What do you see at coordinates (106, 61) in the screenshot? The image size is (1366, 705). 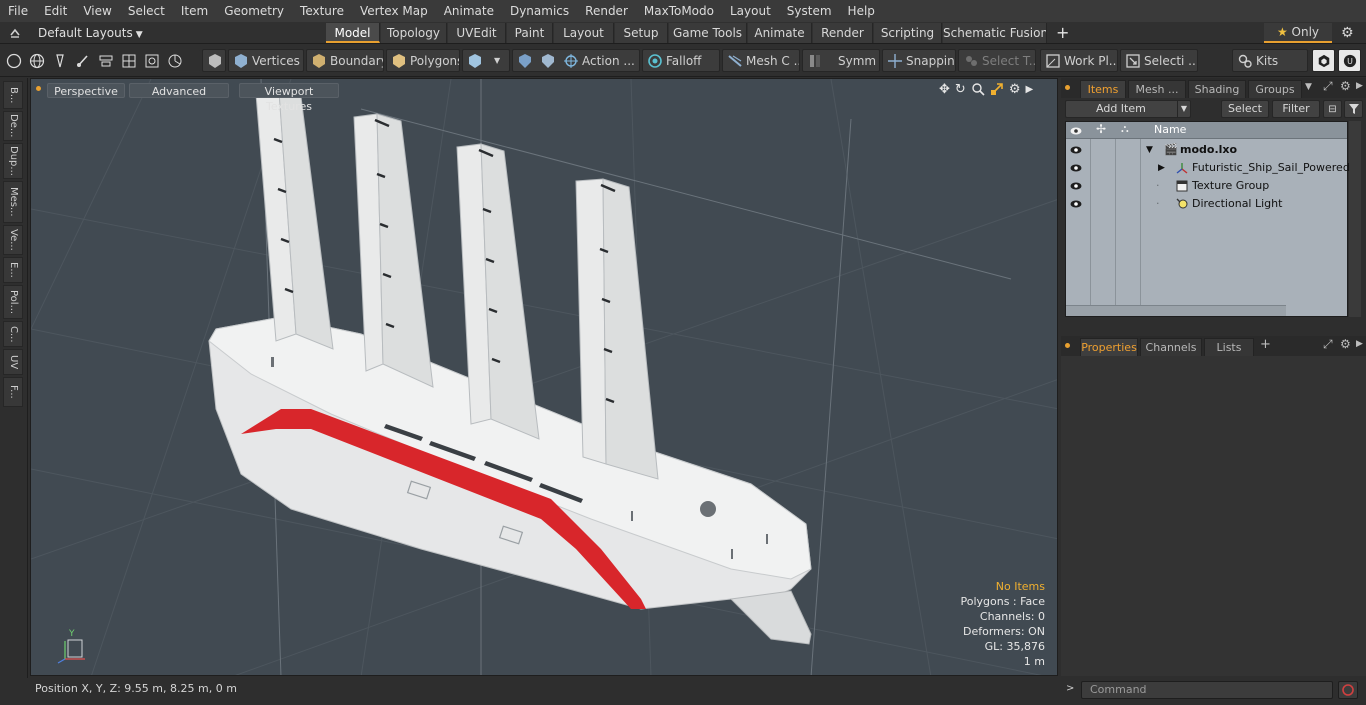 I see `align-icon` at bounding box center [106, 61].